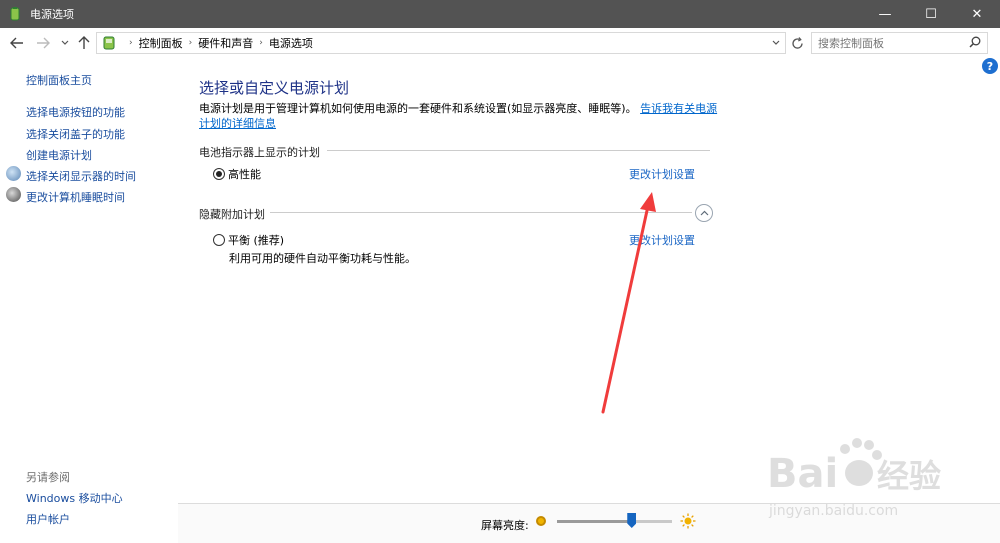 This screenshot has height=543, width=1000. What do you see at coordinates (500, 14) in the screenshot?
I see `title-bar: 电源选项 — ☐ ✕` at bounding box center [500, 14].